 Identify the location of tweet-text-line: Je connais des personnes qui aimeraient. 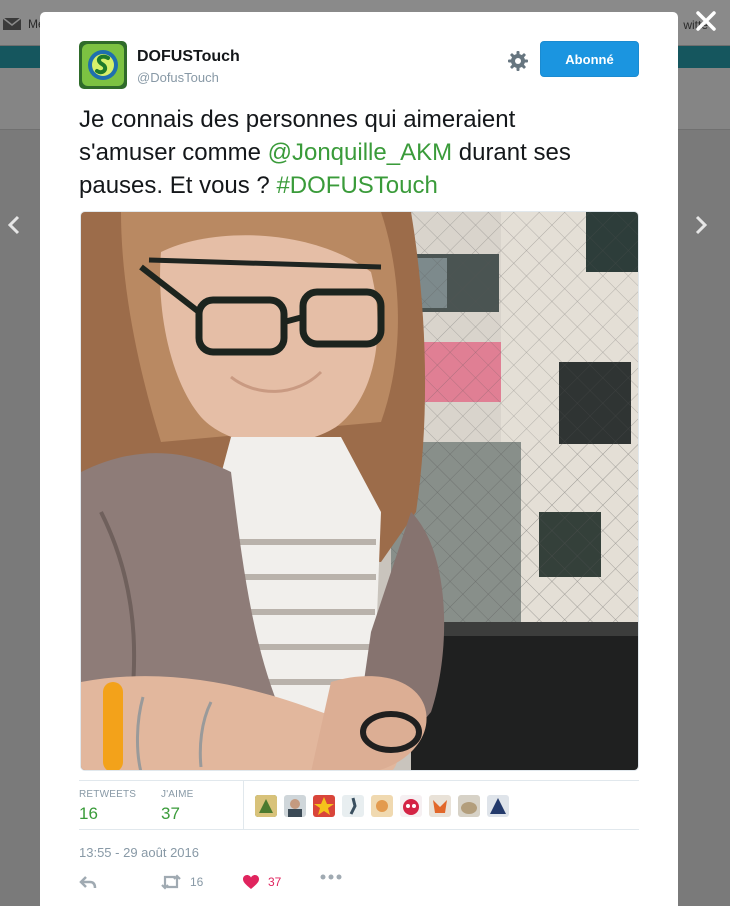
(297, 119).